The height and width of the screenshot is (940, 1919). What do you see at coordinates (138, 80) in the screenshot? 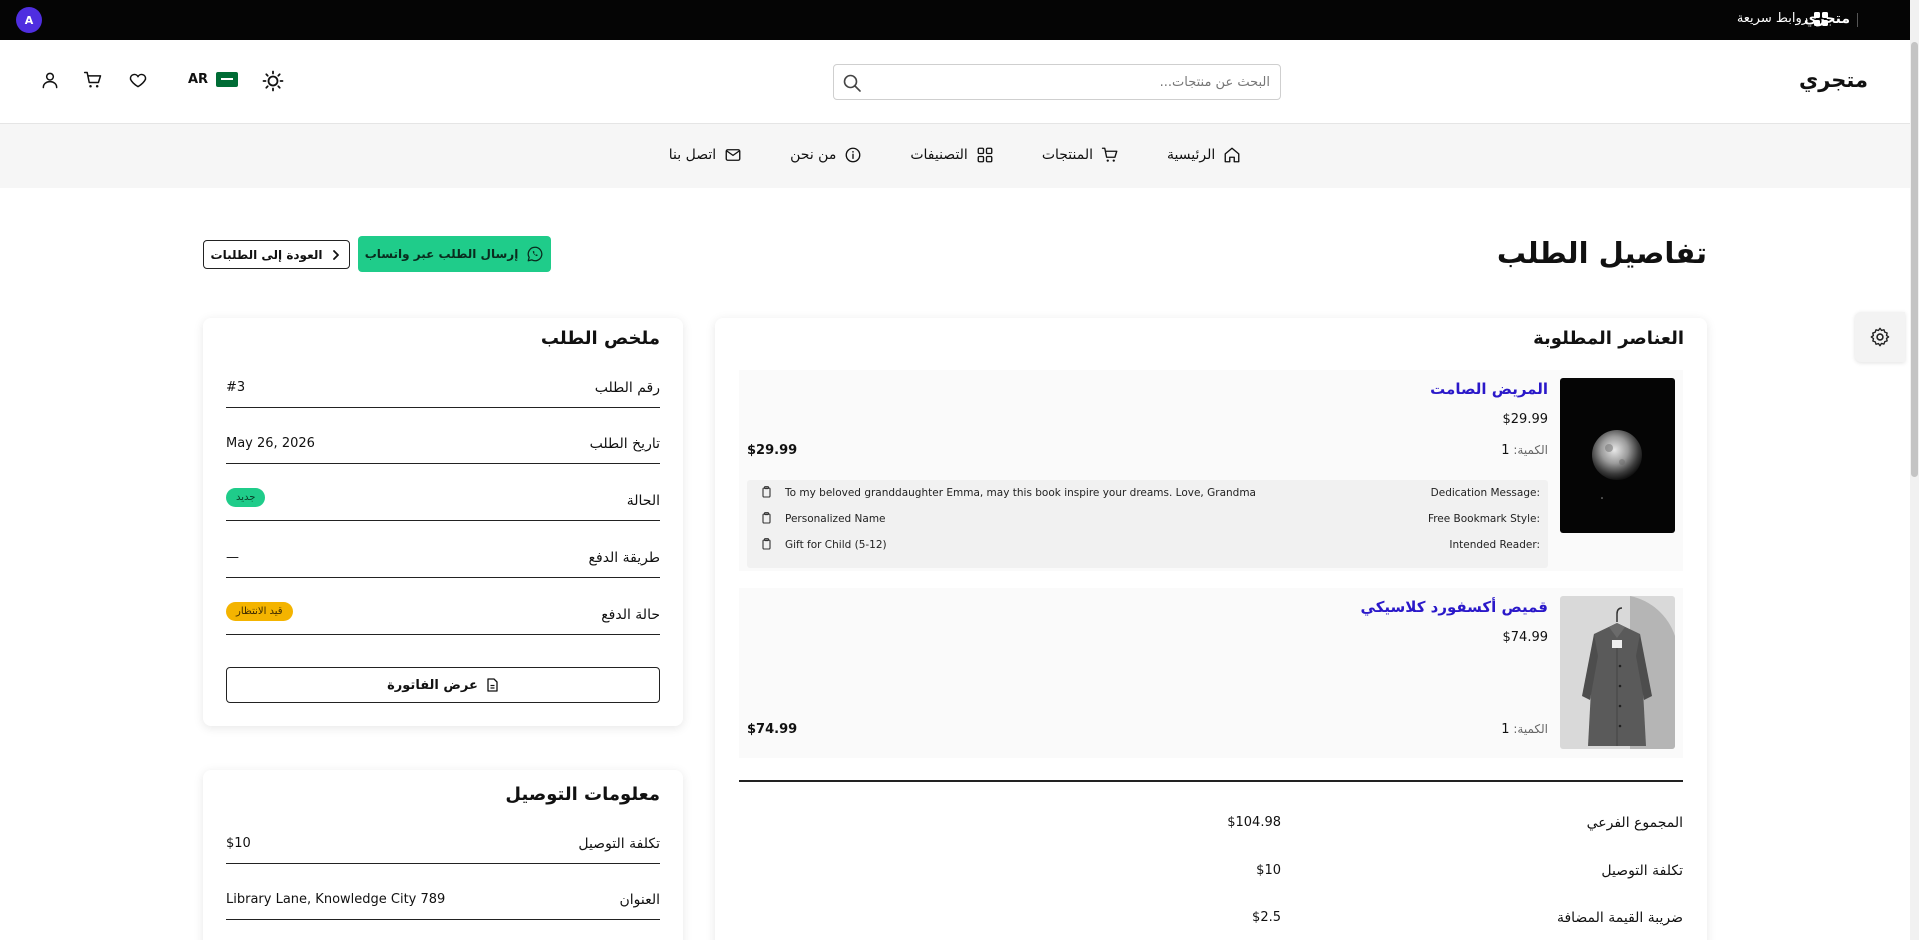
I see `heart-icon` at bounding box center [138, 80].